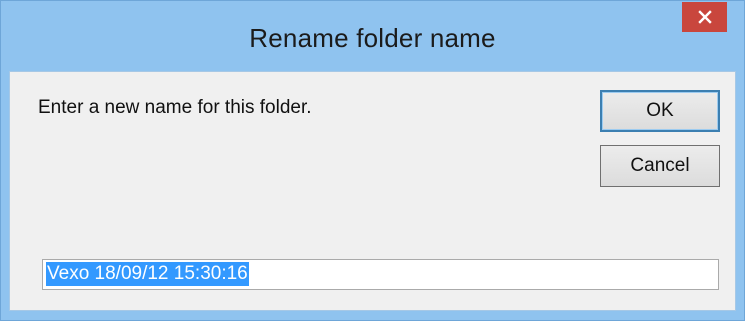 The height and width of the screenshot is (321, 745). Describe the element at coordinates (660, 111) in the screenshot. I see `ok-button: OK` at that location.